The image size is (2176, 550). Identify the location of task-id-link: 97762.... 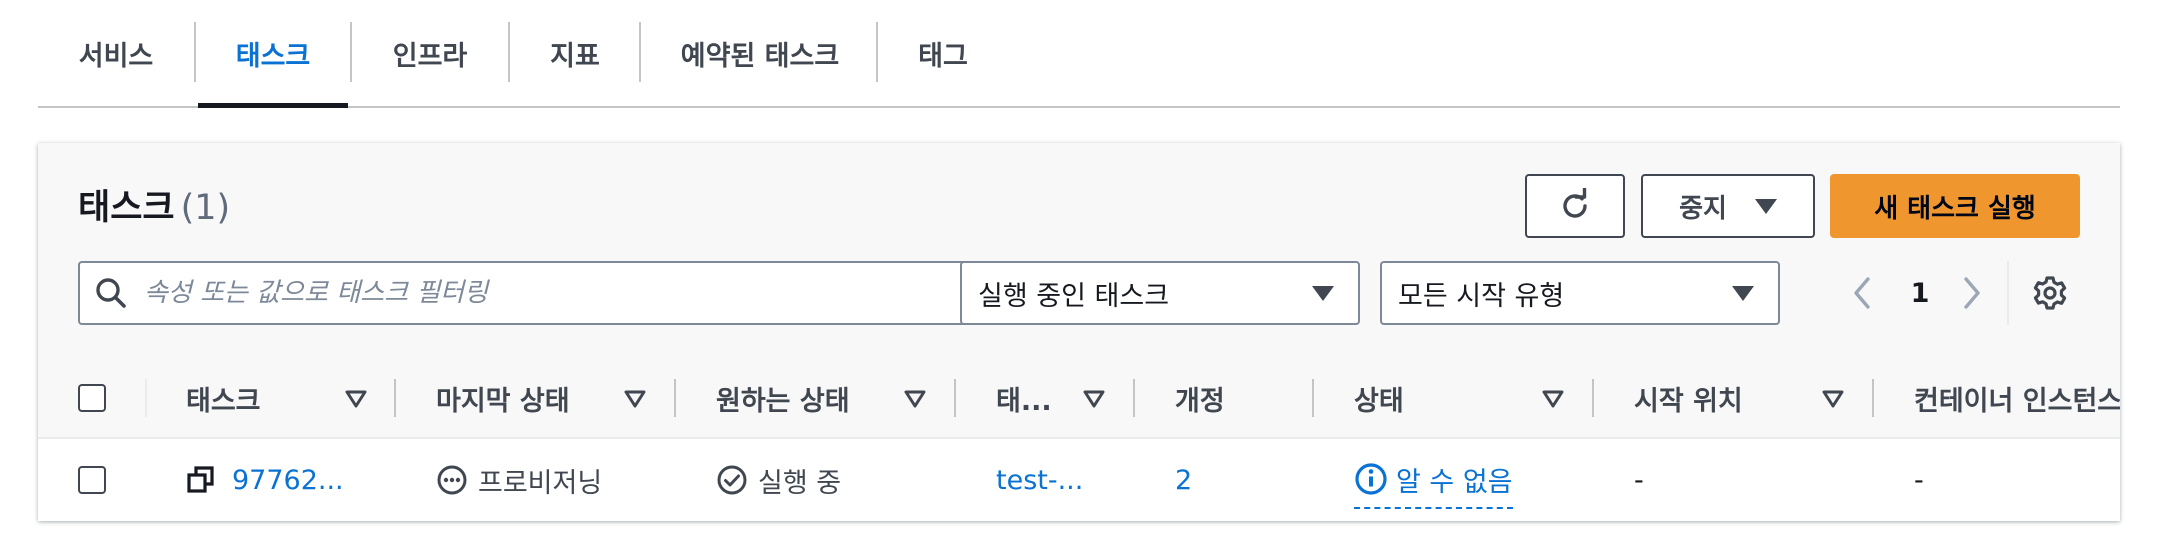
(288, 480).